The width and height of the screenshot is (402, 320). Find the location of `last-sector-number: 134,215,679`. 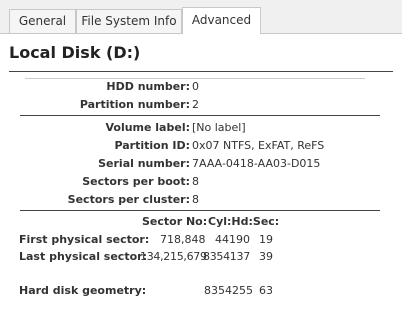

last-sector-number: 134,215,679 is located at coordinates (173, 256).